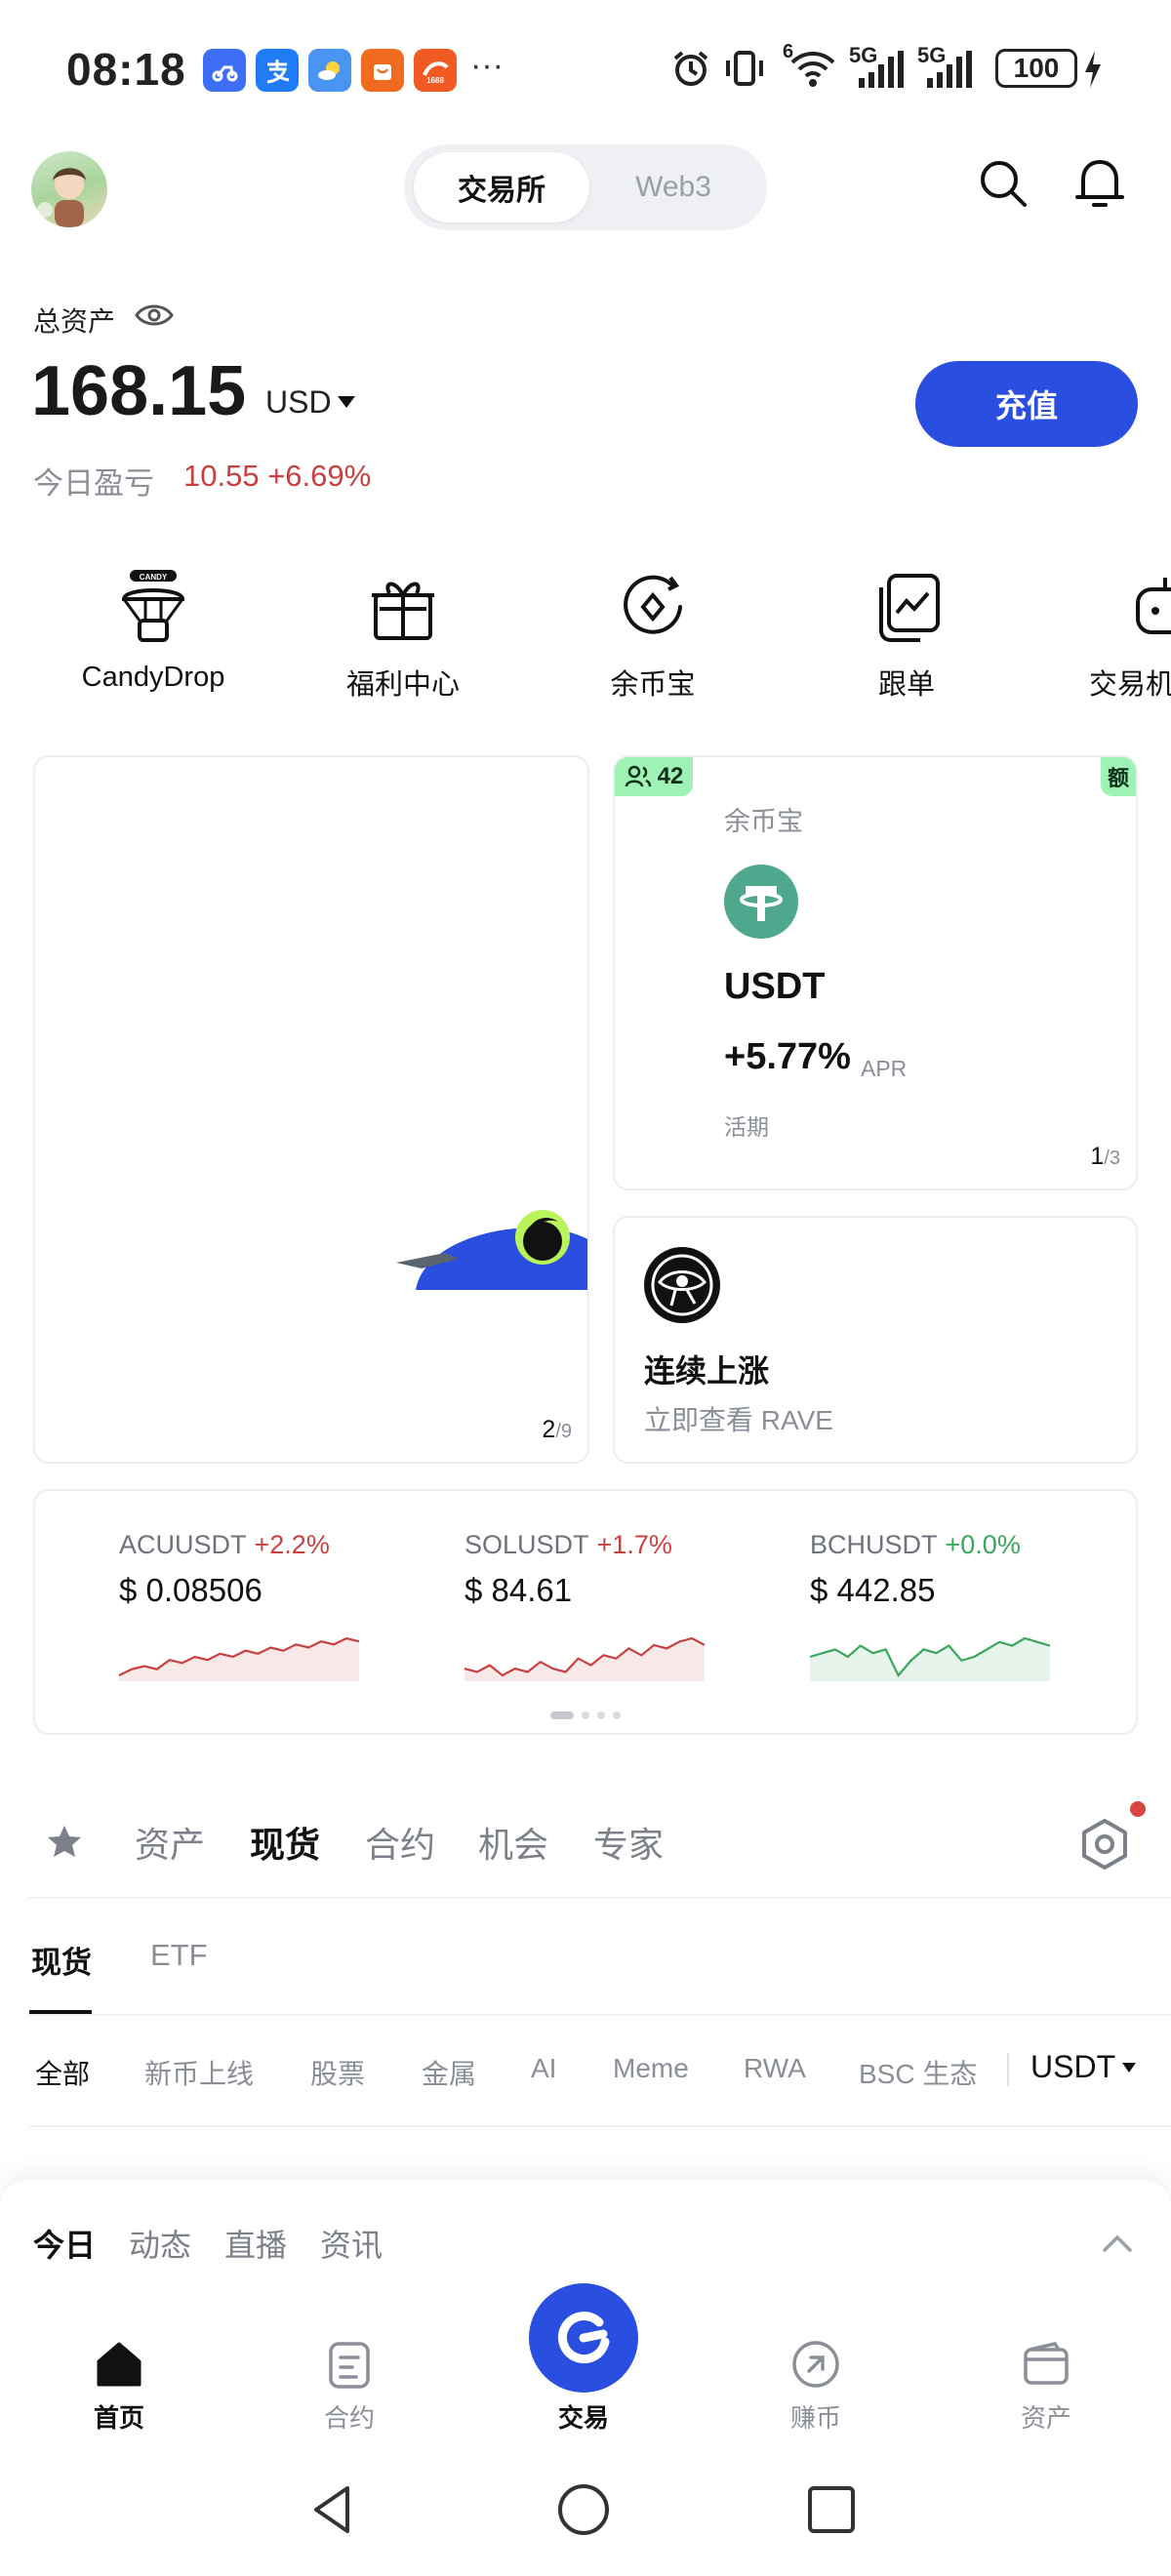  What do you see at coordinates (239, 1658) in the screenshot?
I see `sparkline-acu` at bounding box center [239, 1658].